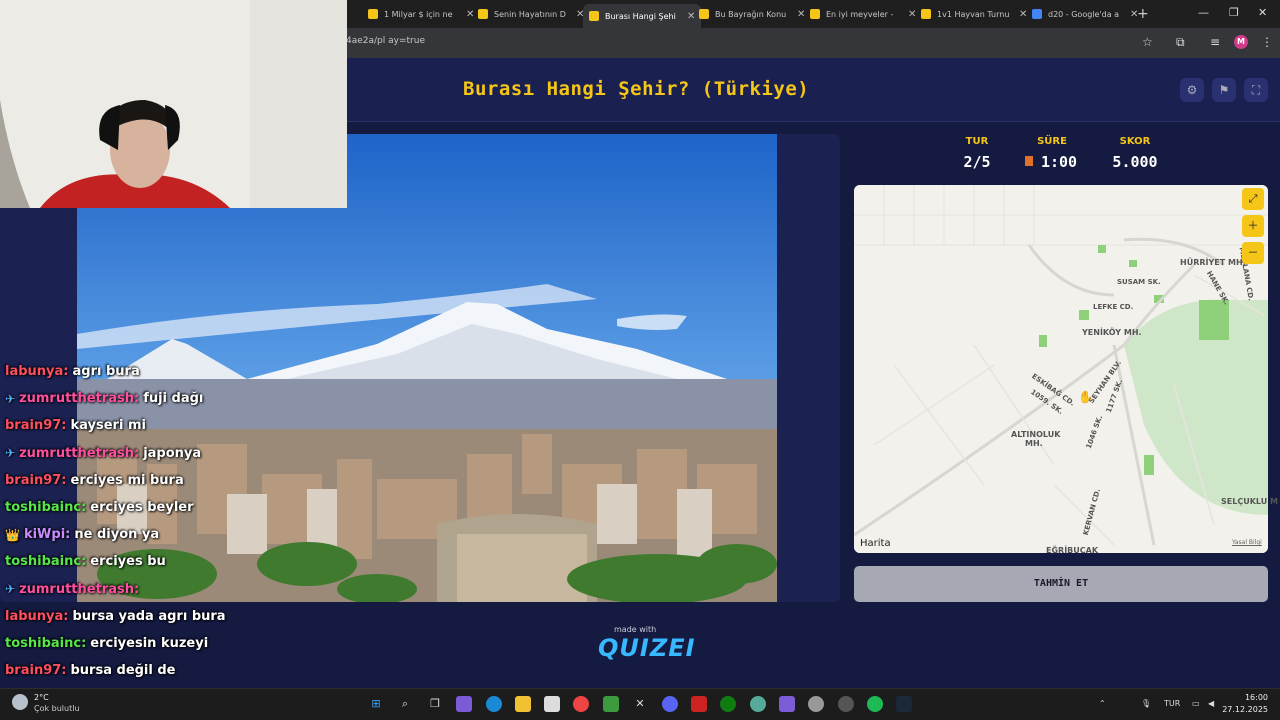 This screenshot has width=1280, height=720. What do you see at coordinates (1052, 141) in the screenshot?
I see `time-label: SÜRE` at bounding box center [1052, 141].